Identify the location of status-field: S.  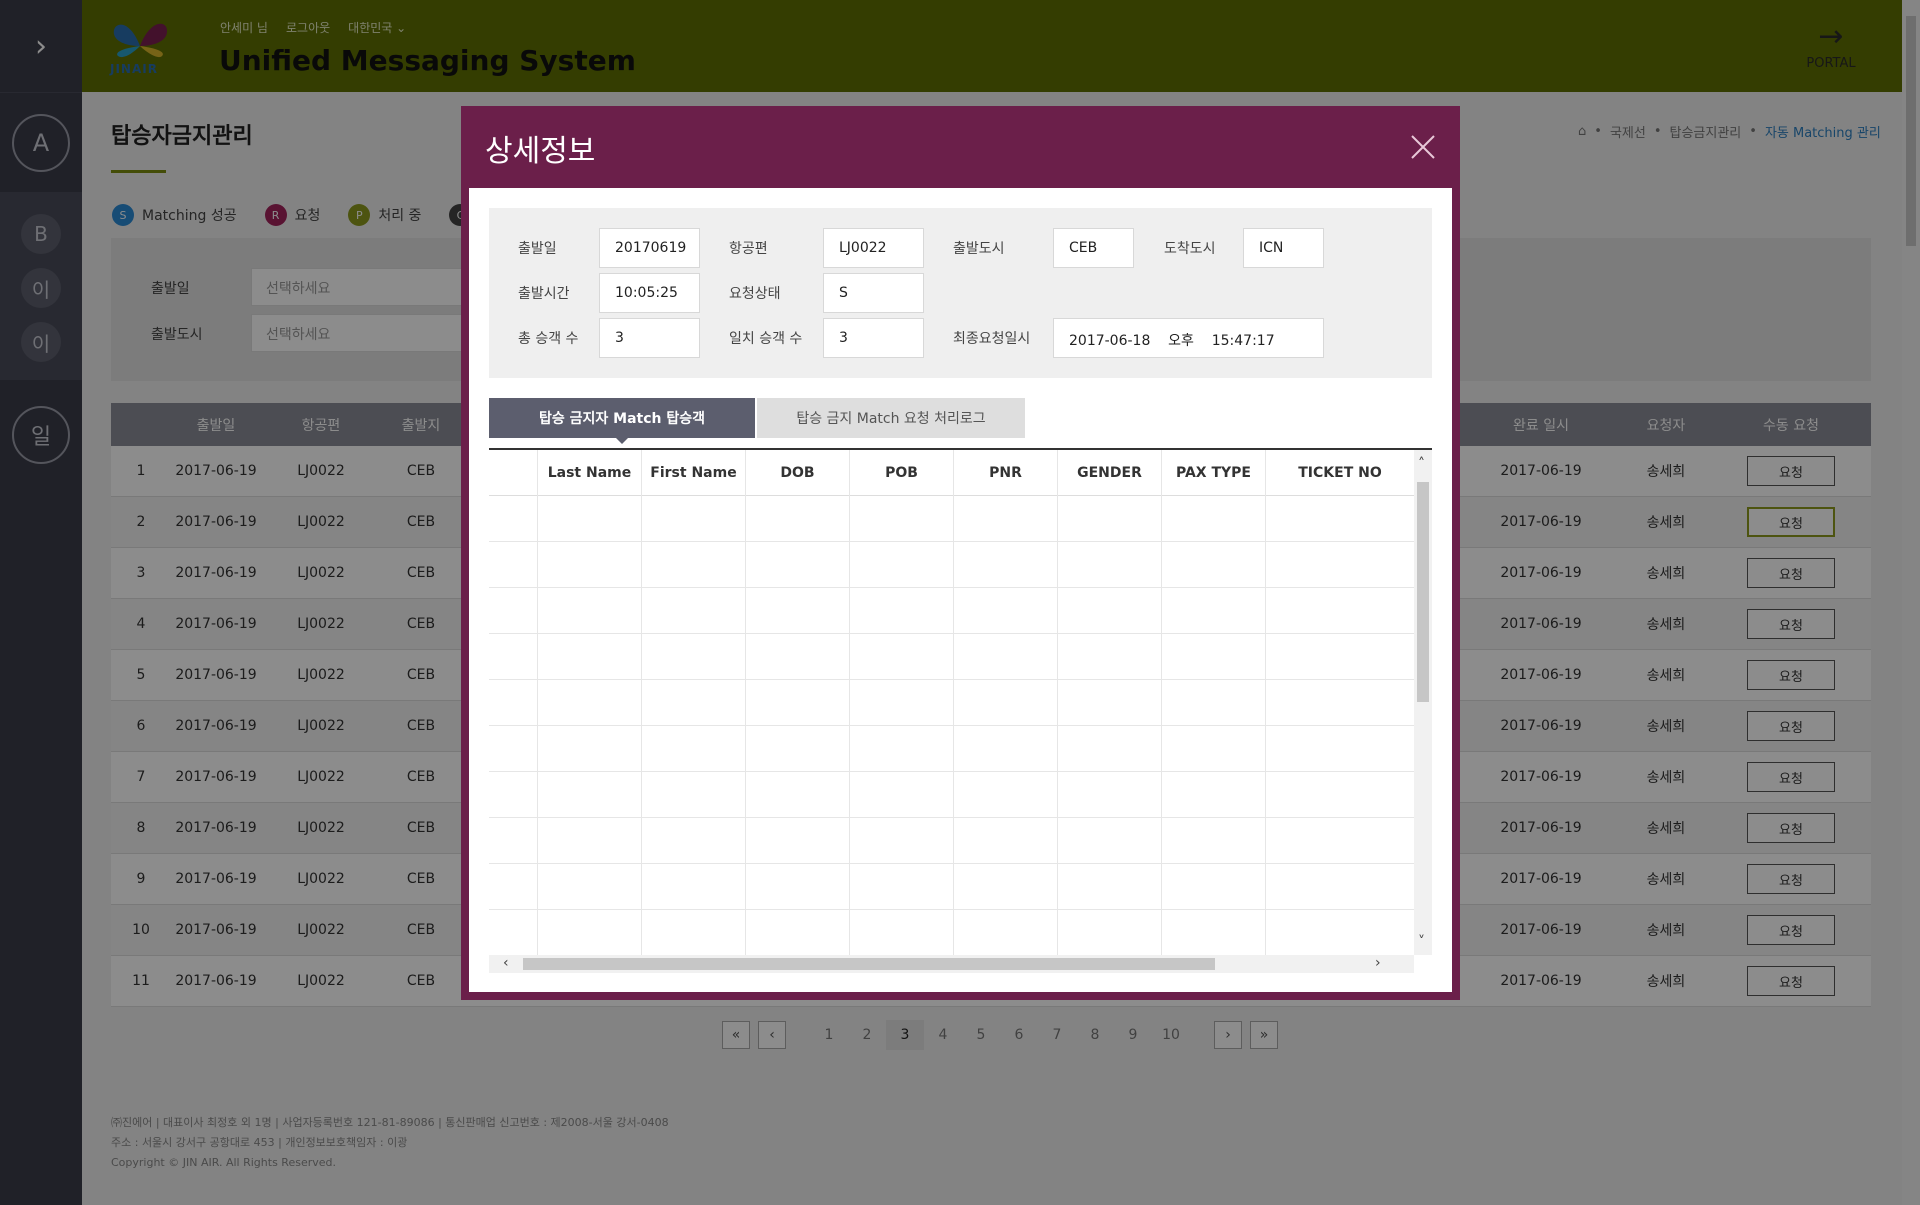
(873, 293).